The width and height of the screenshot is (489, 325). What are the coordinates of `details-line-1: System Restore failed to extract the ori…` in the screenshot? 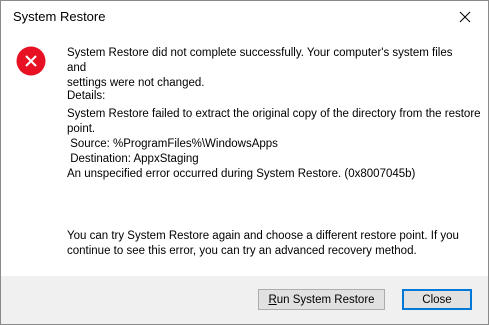 It's located at (274, 114).